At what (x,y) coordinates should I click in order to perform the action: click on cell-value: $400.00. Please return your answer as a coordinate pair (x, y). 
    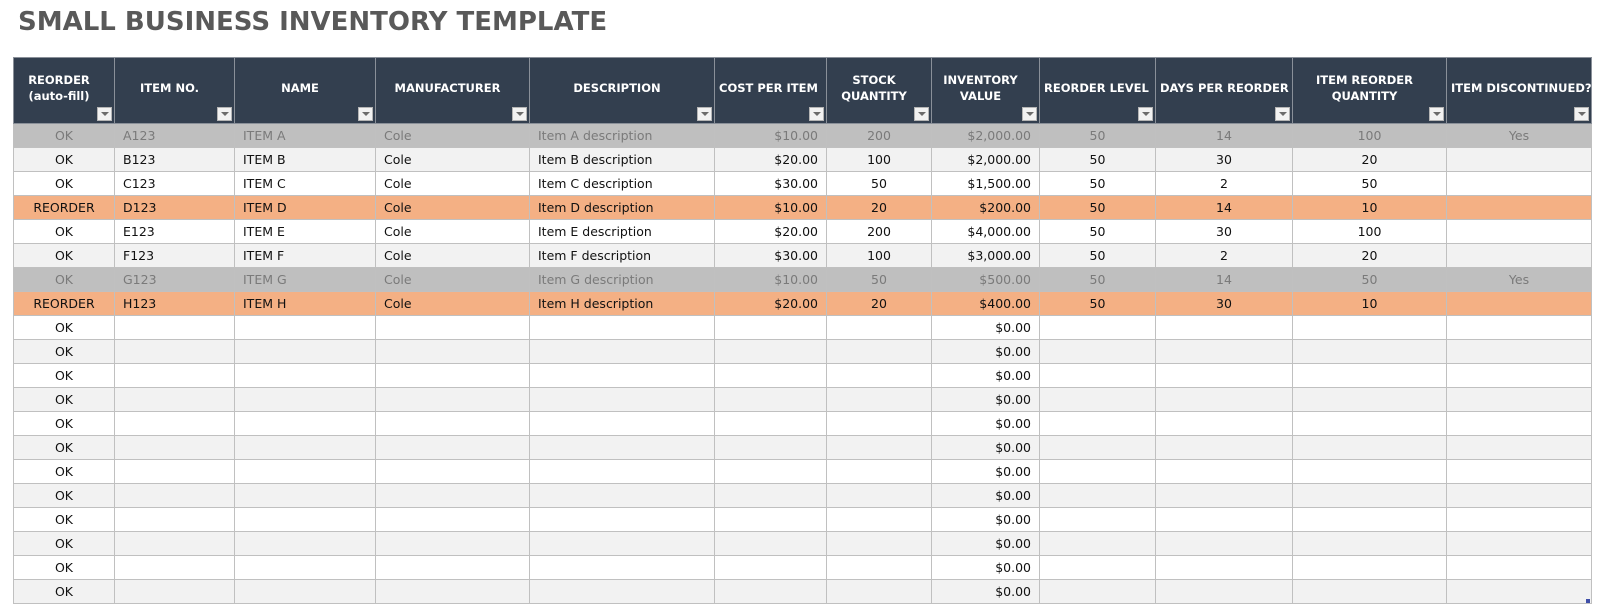
    Looking at the image, I should click on (985, 303).